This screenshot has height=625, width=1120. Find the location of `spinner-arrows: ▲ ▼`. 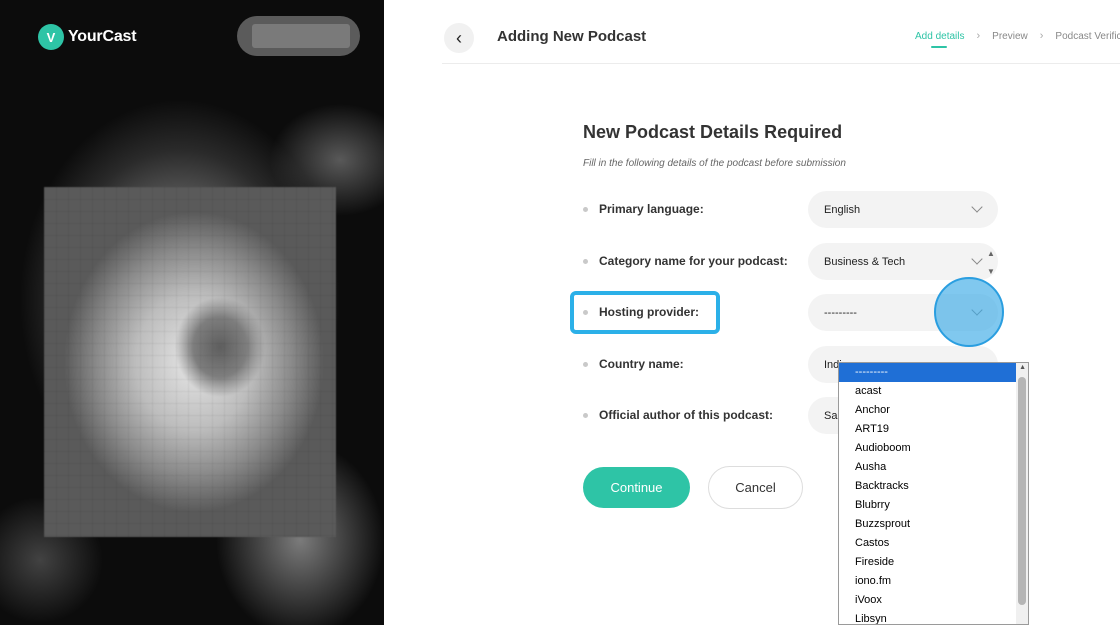

spinner-arrows: ▲ ▼ is located at coordinates (991, 263).